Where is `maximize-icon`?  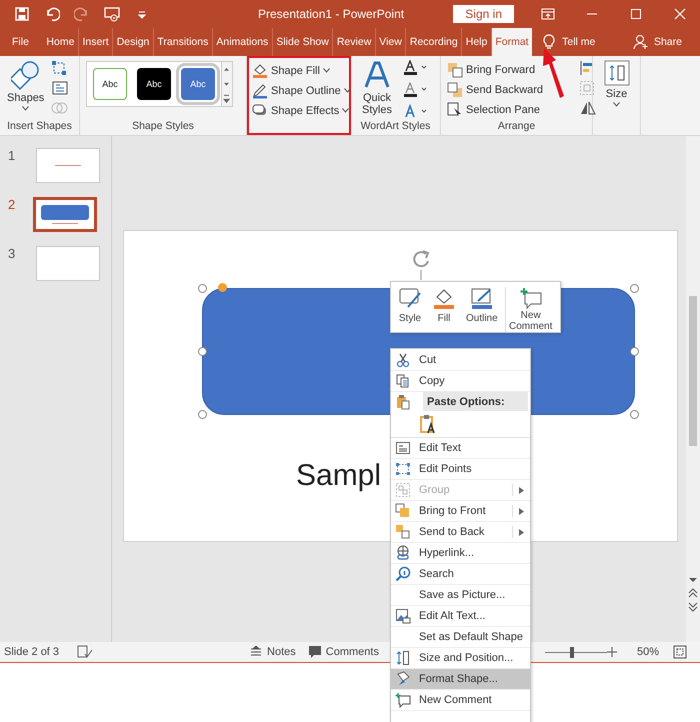
maximize-icon is located at coordinates (636, 14).